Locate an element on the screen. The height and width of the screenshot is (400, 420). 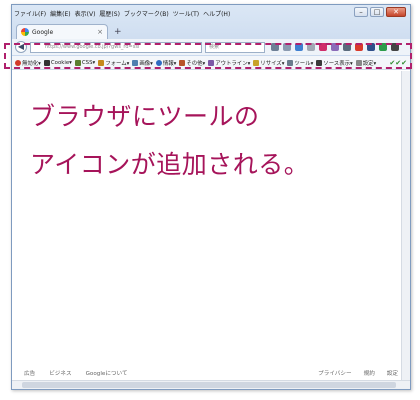
menu-help: ヘルプ(H) is located at coordinates (216, 15).